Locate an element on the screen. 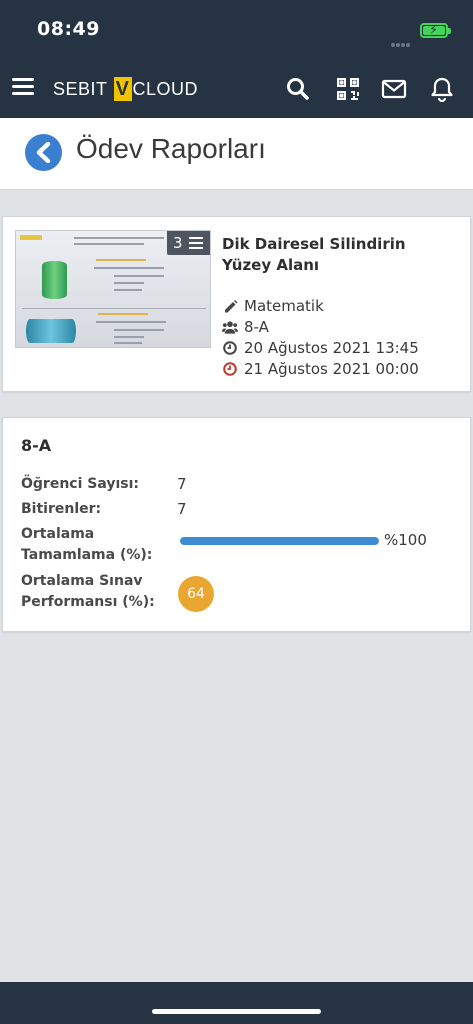 Image resolution: width=473 pixels, height=1024 pixels. due-date-text: 21 Ağustos 2021 00:00 is located at coordinates (331, 369).